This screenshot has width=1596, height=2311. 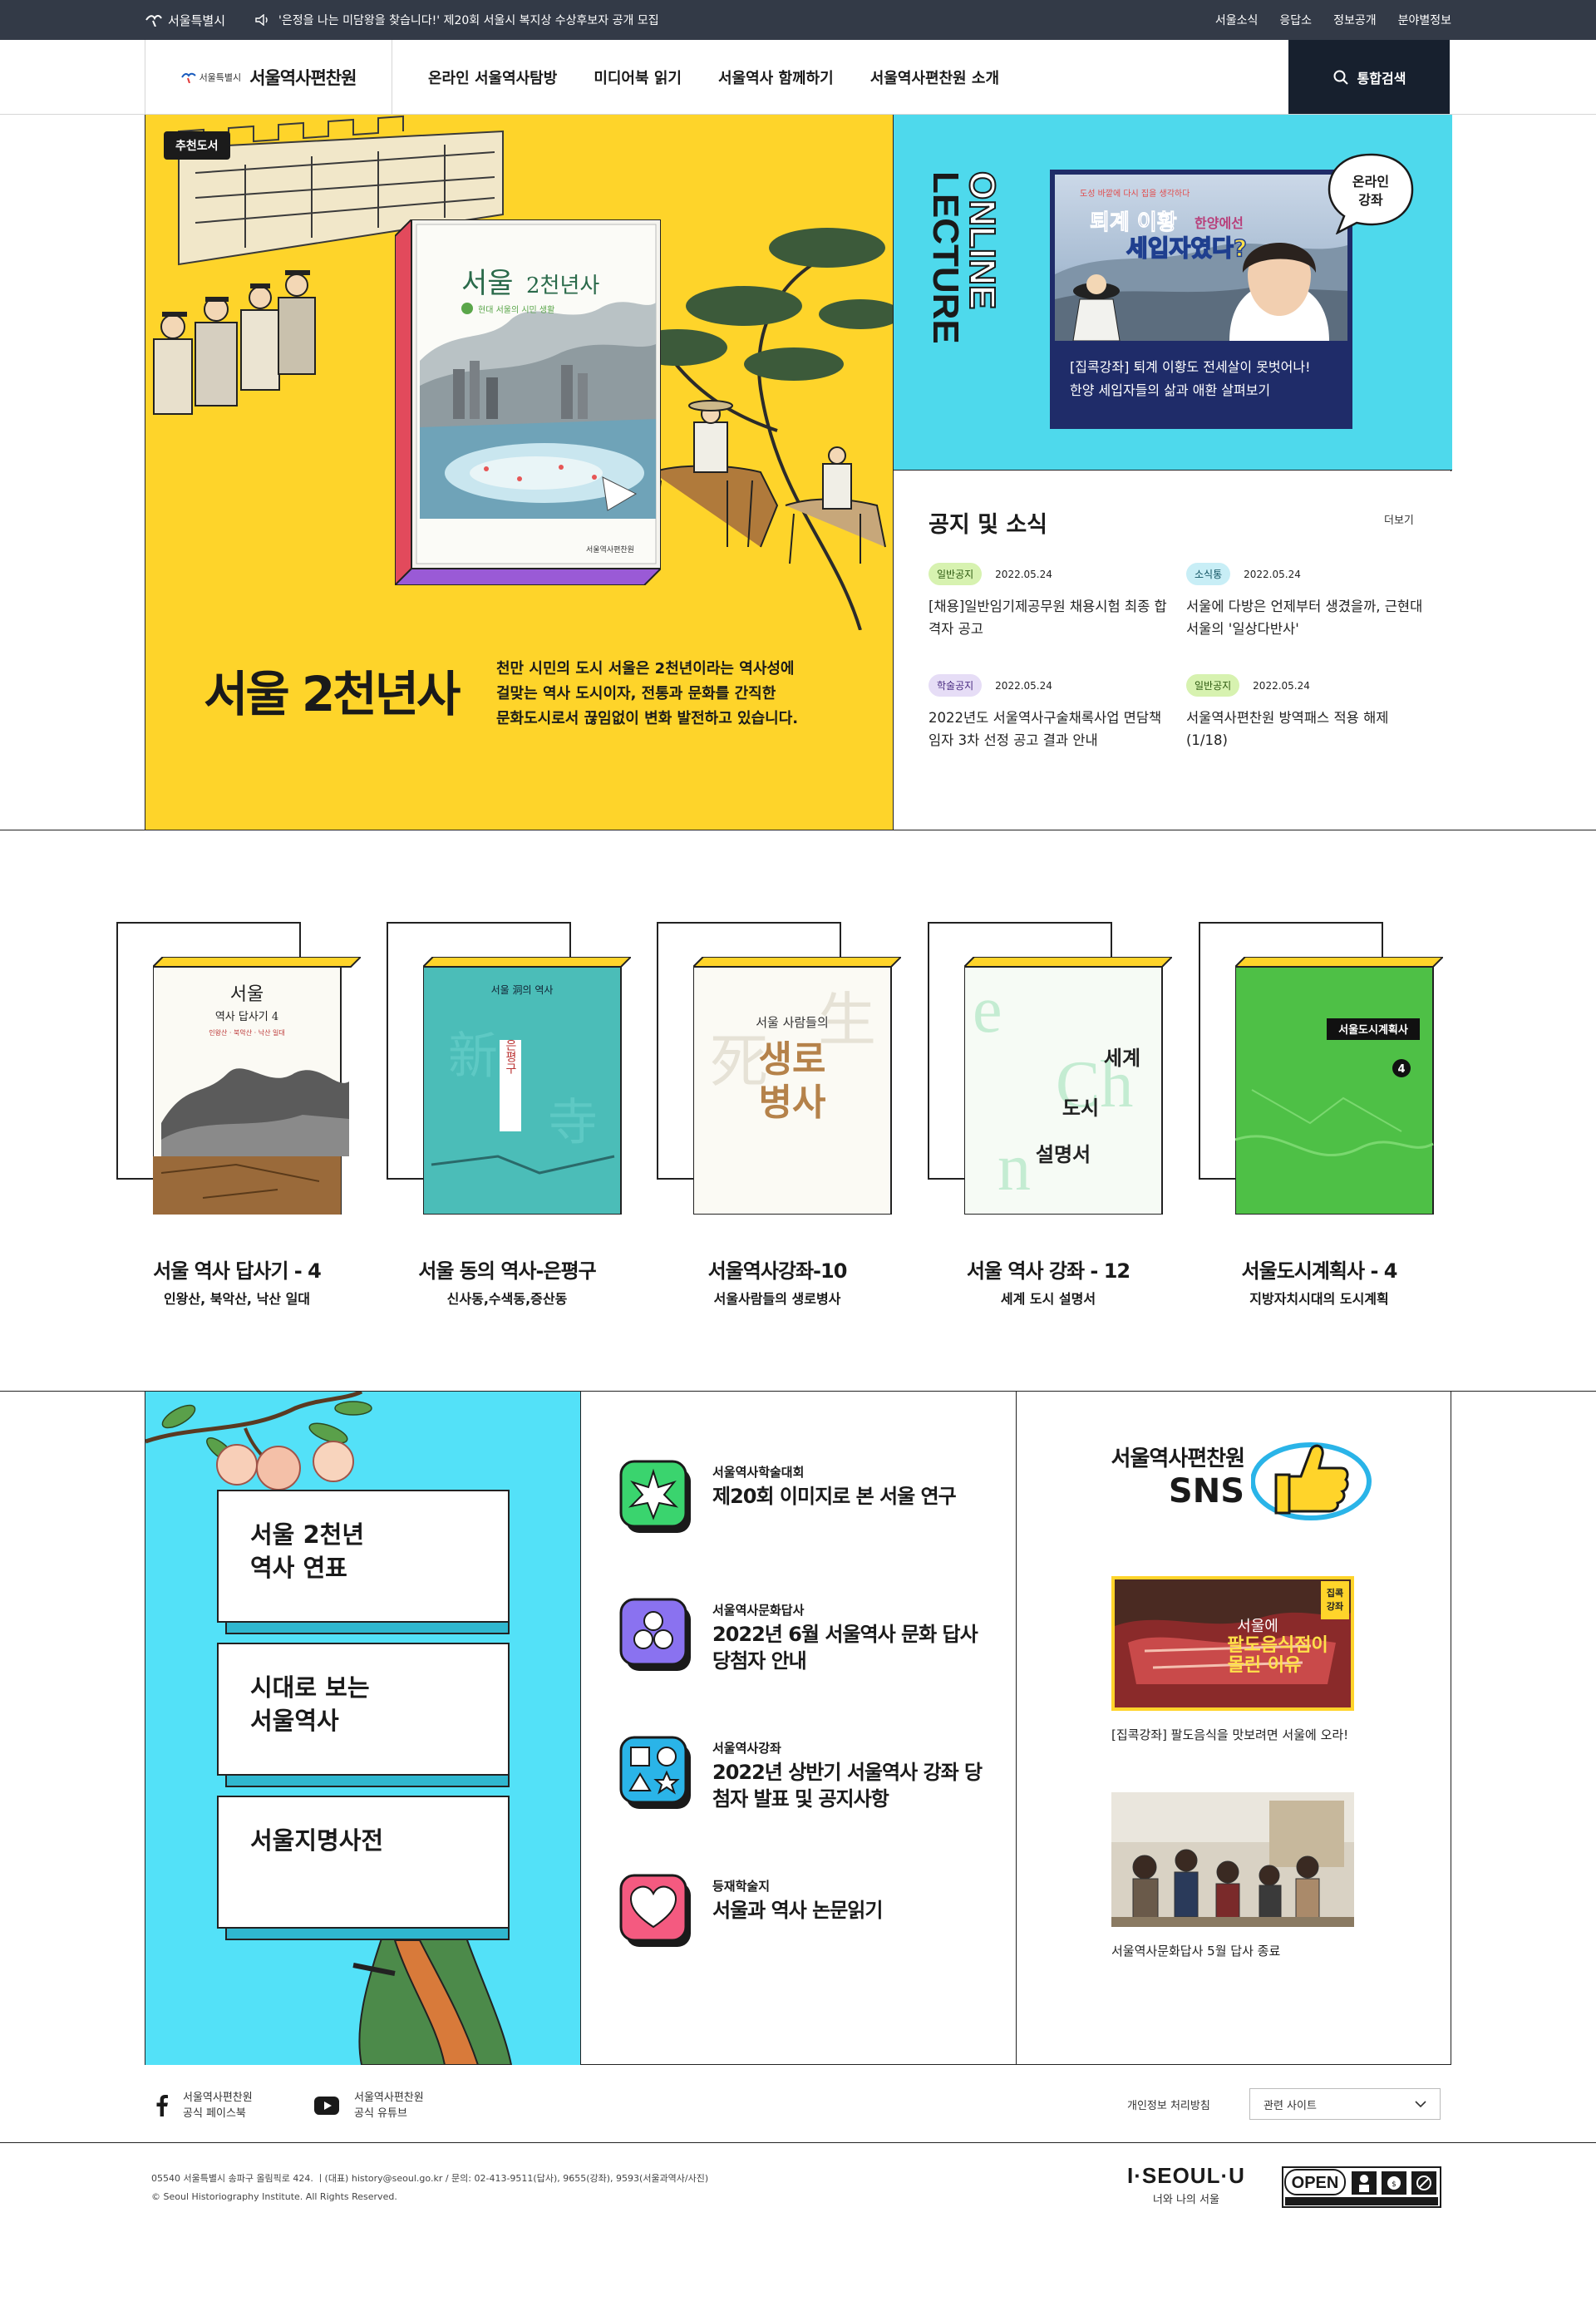 What do you see at coordinates (1208, 574) in the screenshot?
I see `news-tag: 소식통` at bounding box center [1208, 574].